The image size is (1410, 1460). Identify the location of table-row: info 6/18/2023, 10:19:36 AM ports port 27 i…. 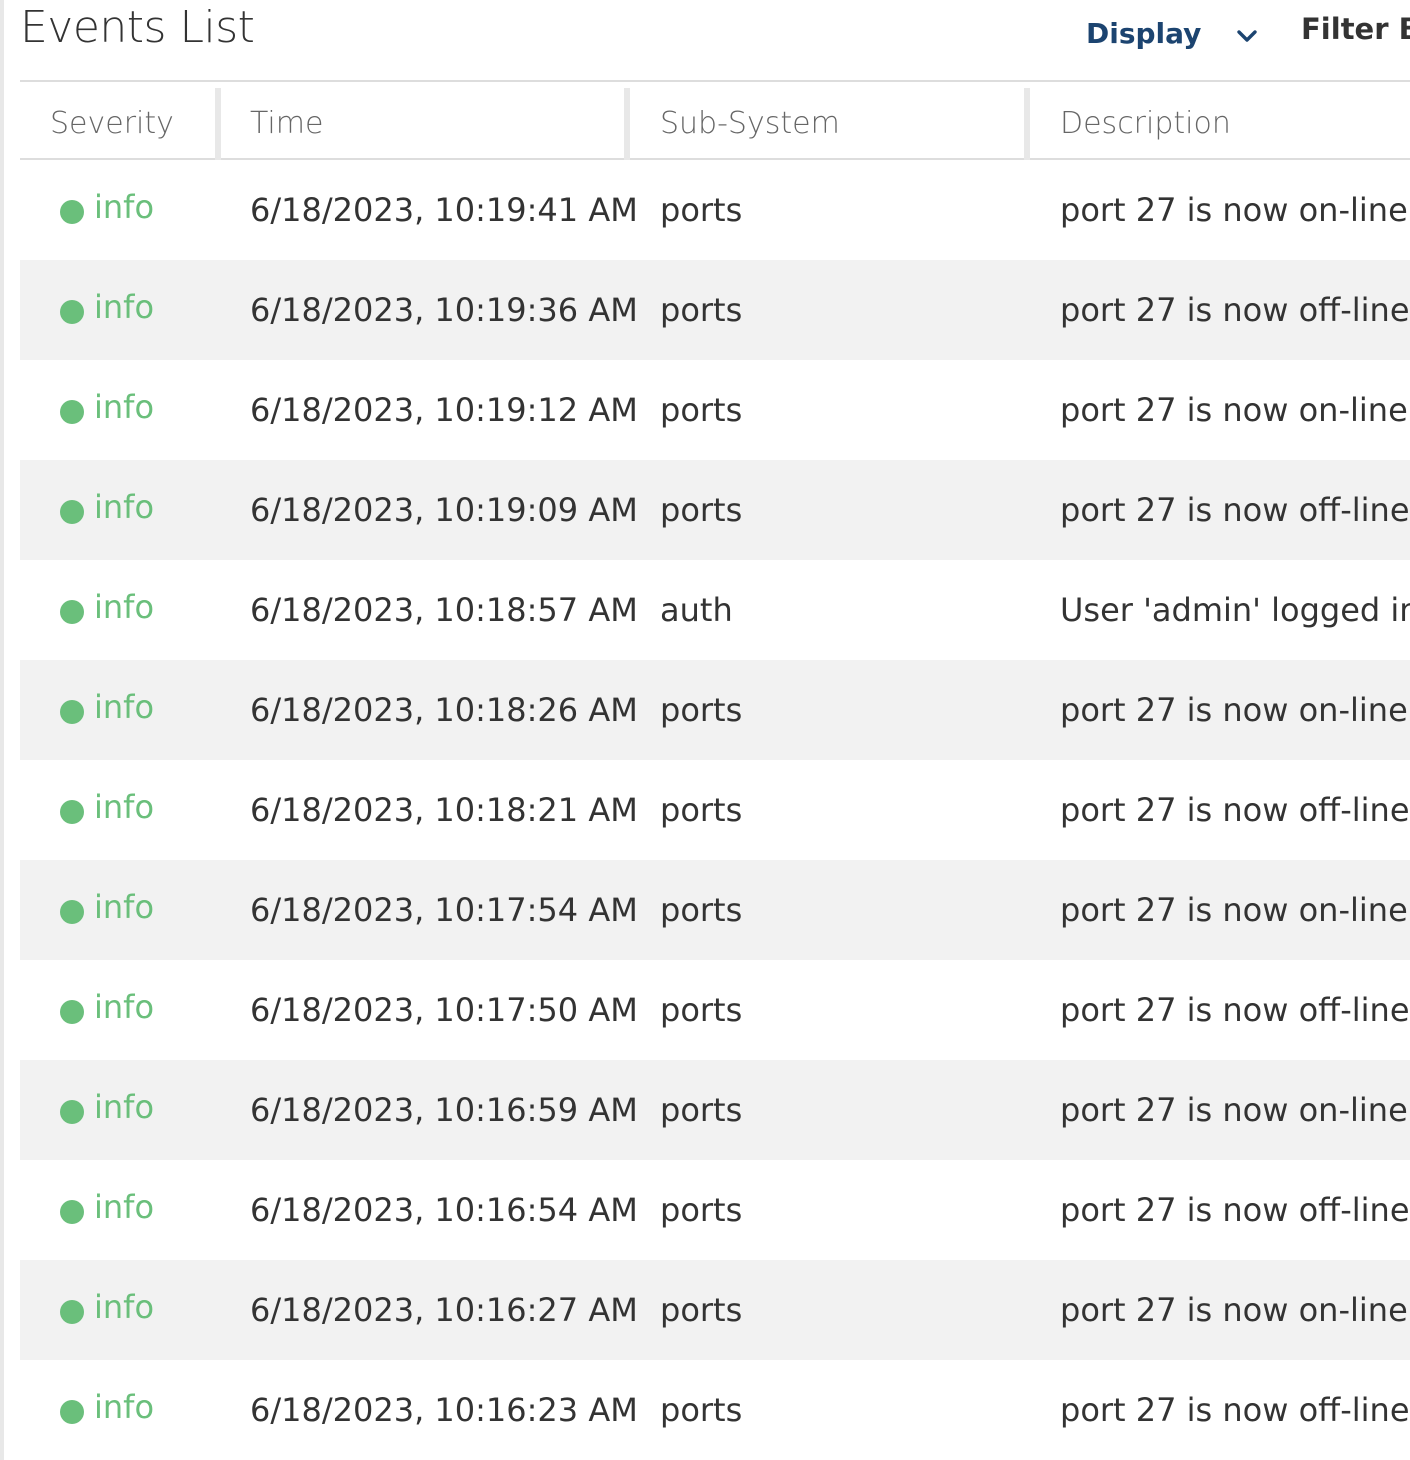
(715, 310).